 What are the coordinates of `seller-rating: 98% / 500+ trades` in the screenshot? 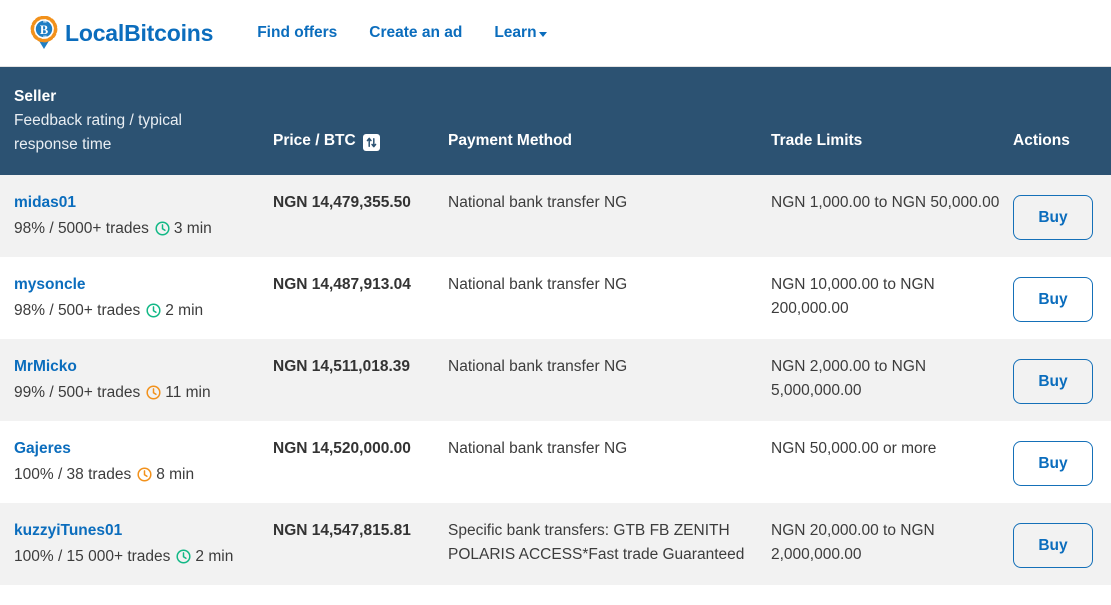 It's located at (77, 311).